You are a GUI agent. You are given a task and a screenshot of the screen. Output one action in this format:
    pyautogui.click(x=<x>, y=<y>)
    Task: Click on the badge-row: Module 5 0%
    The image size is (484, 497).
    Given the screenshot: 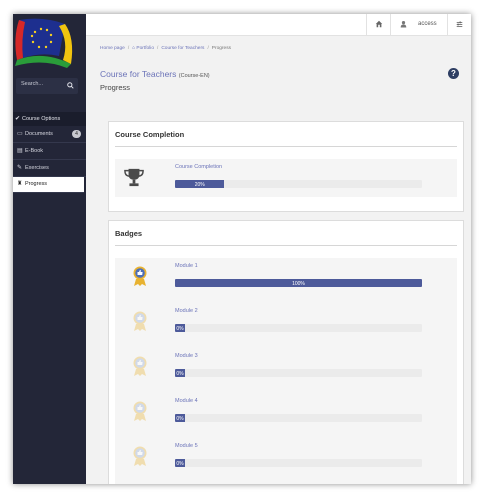 What is the action you would take?
    pyautogui.click(x=286, y=460)
    